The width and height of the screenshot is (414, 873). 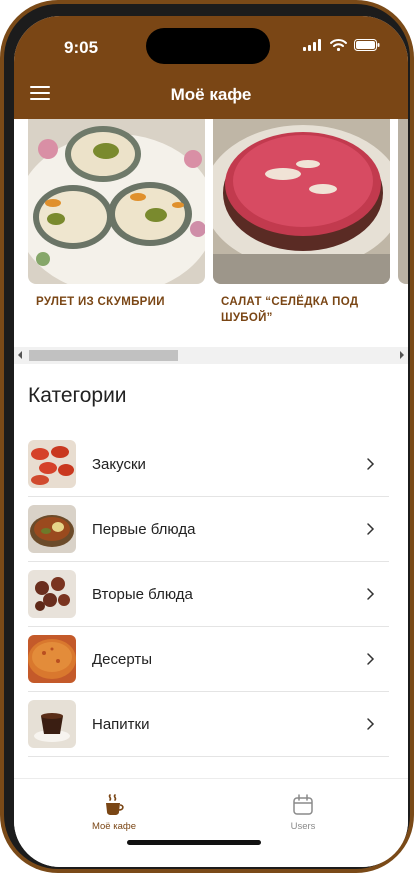 I want to click on category-item-drinks: Напитки, so click(x=208, y=724).